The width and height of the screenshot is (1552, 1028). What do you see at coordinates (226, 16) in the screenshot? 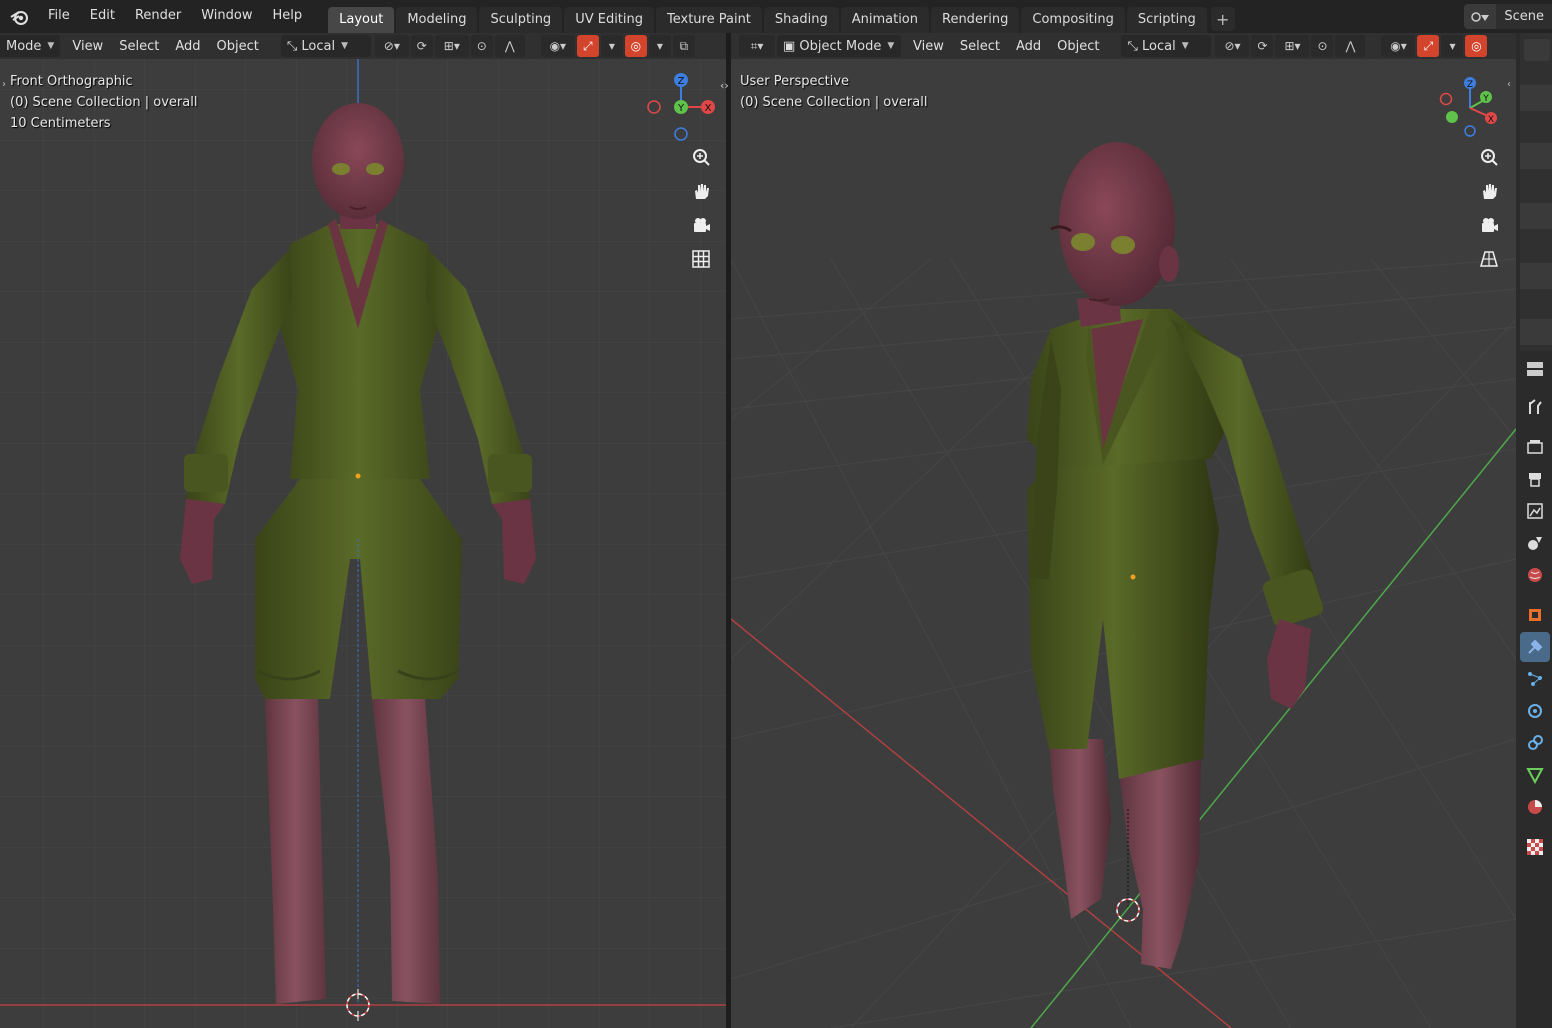
I see `menu-window: Window` at bounding box center [226, 16].